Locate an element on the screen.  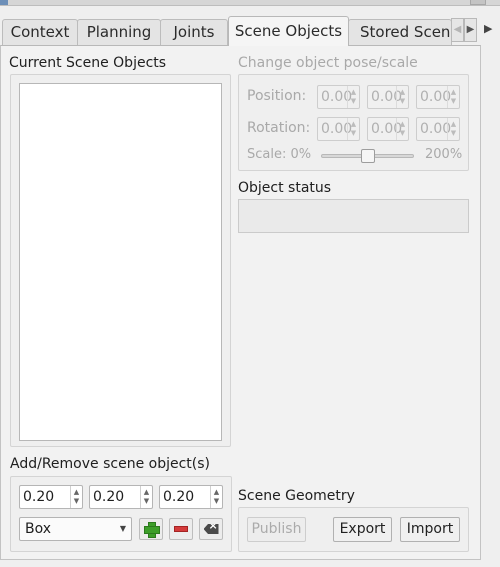
dim-z-spin: 0.20 ▲ ▼ is located at coordinates (191, 497).